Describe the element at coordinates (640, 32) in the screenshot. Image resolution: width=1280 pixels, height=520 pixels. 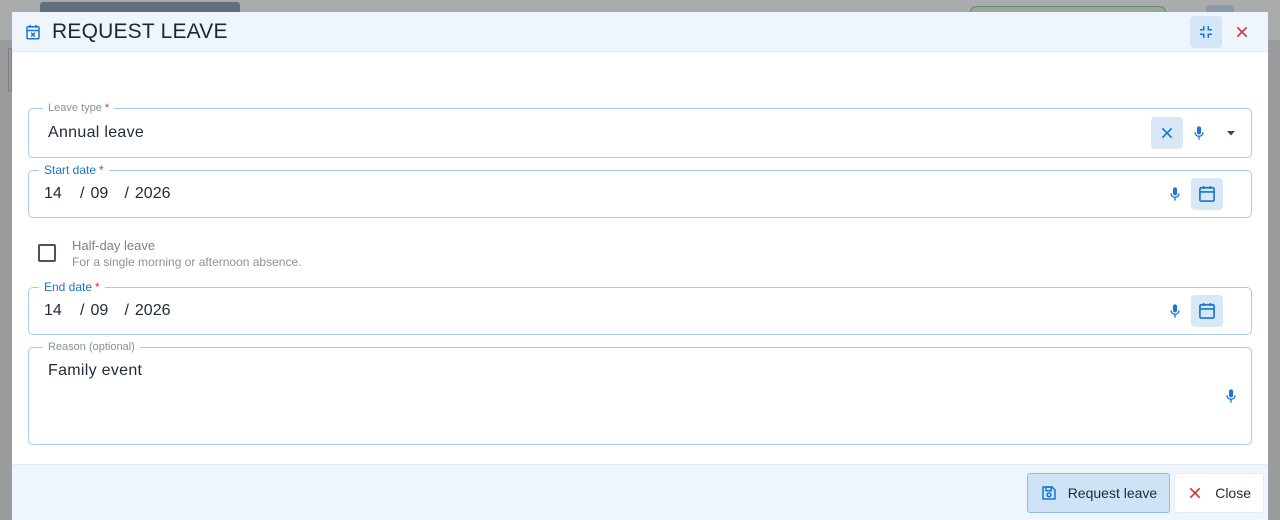
I see `dialog-header: REQUEST LEAVE` at that location.